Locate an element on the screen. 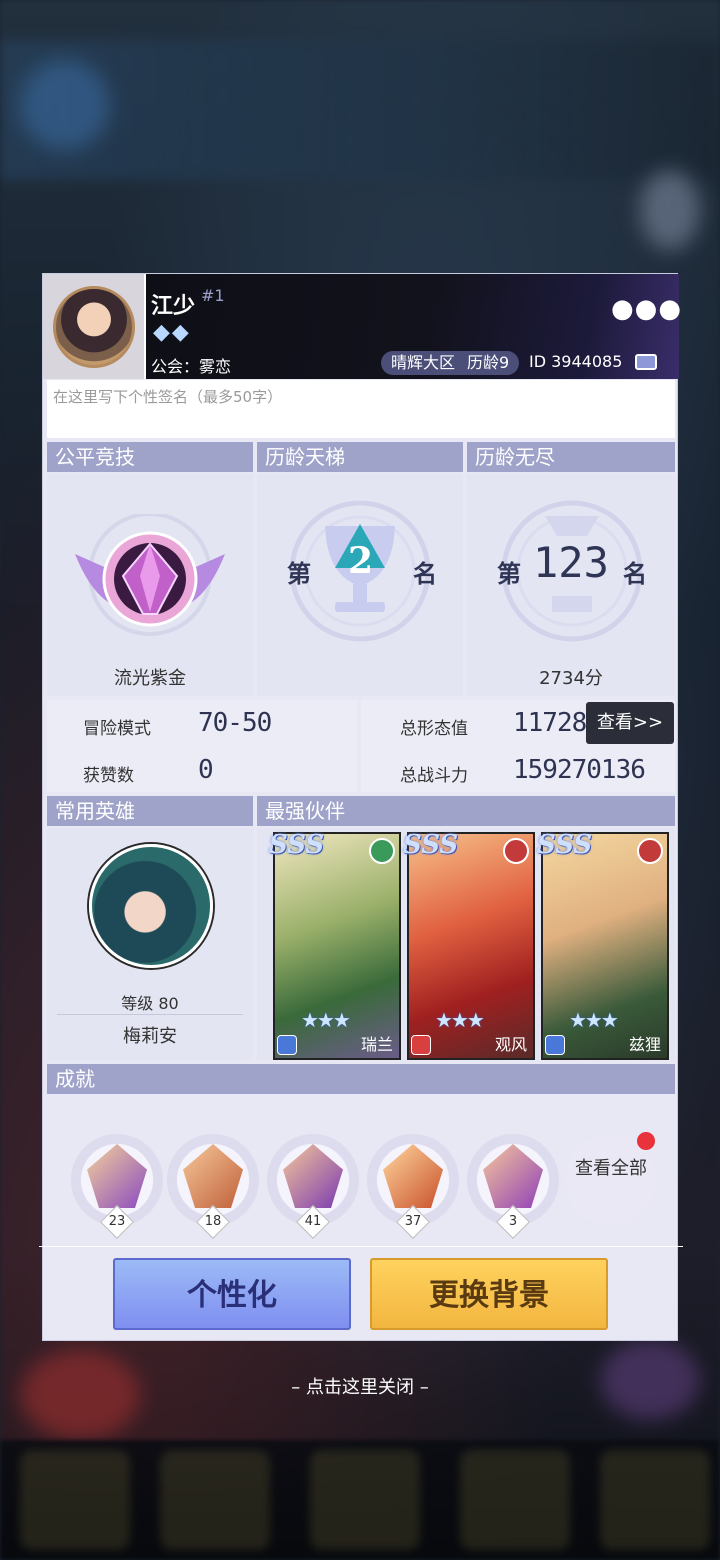 This screenshot has width=720, height=1560. power-value: 159270136 is located at coordinates (579, 770).